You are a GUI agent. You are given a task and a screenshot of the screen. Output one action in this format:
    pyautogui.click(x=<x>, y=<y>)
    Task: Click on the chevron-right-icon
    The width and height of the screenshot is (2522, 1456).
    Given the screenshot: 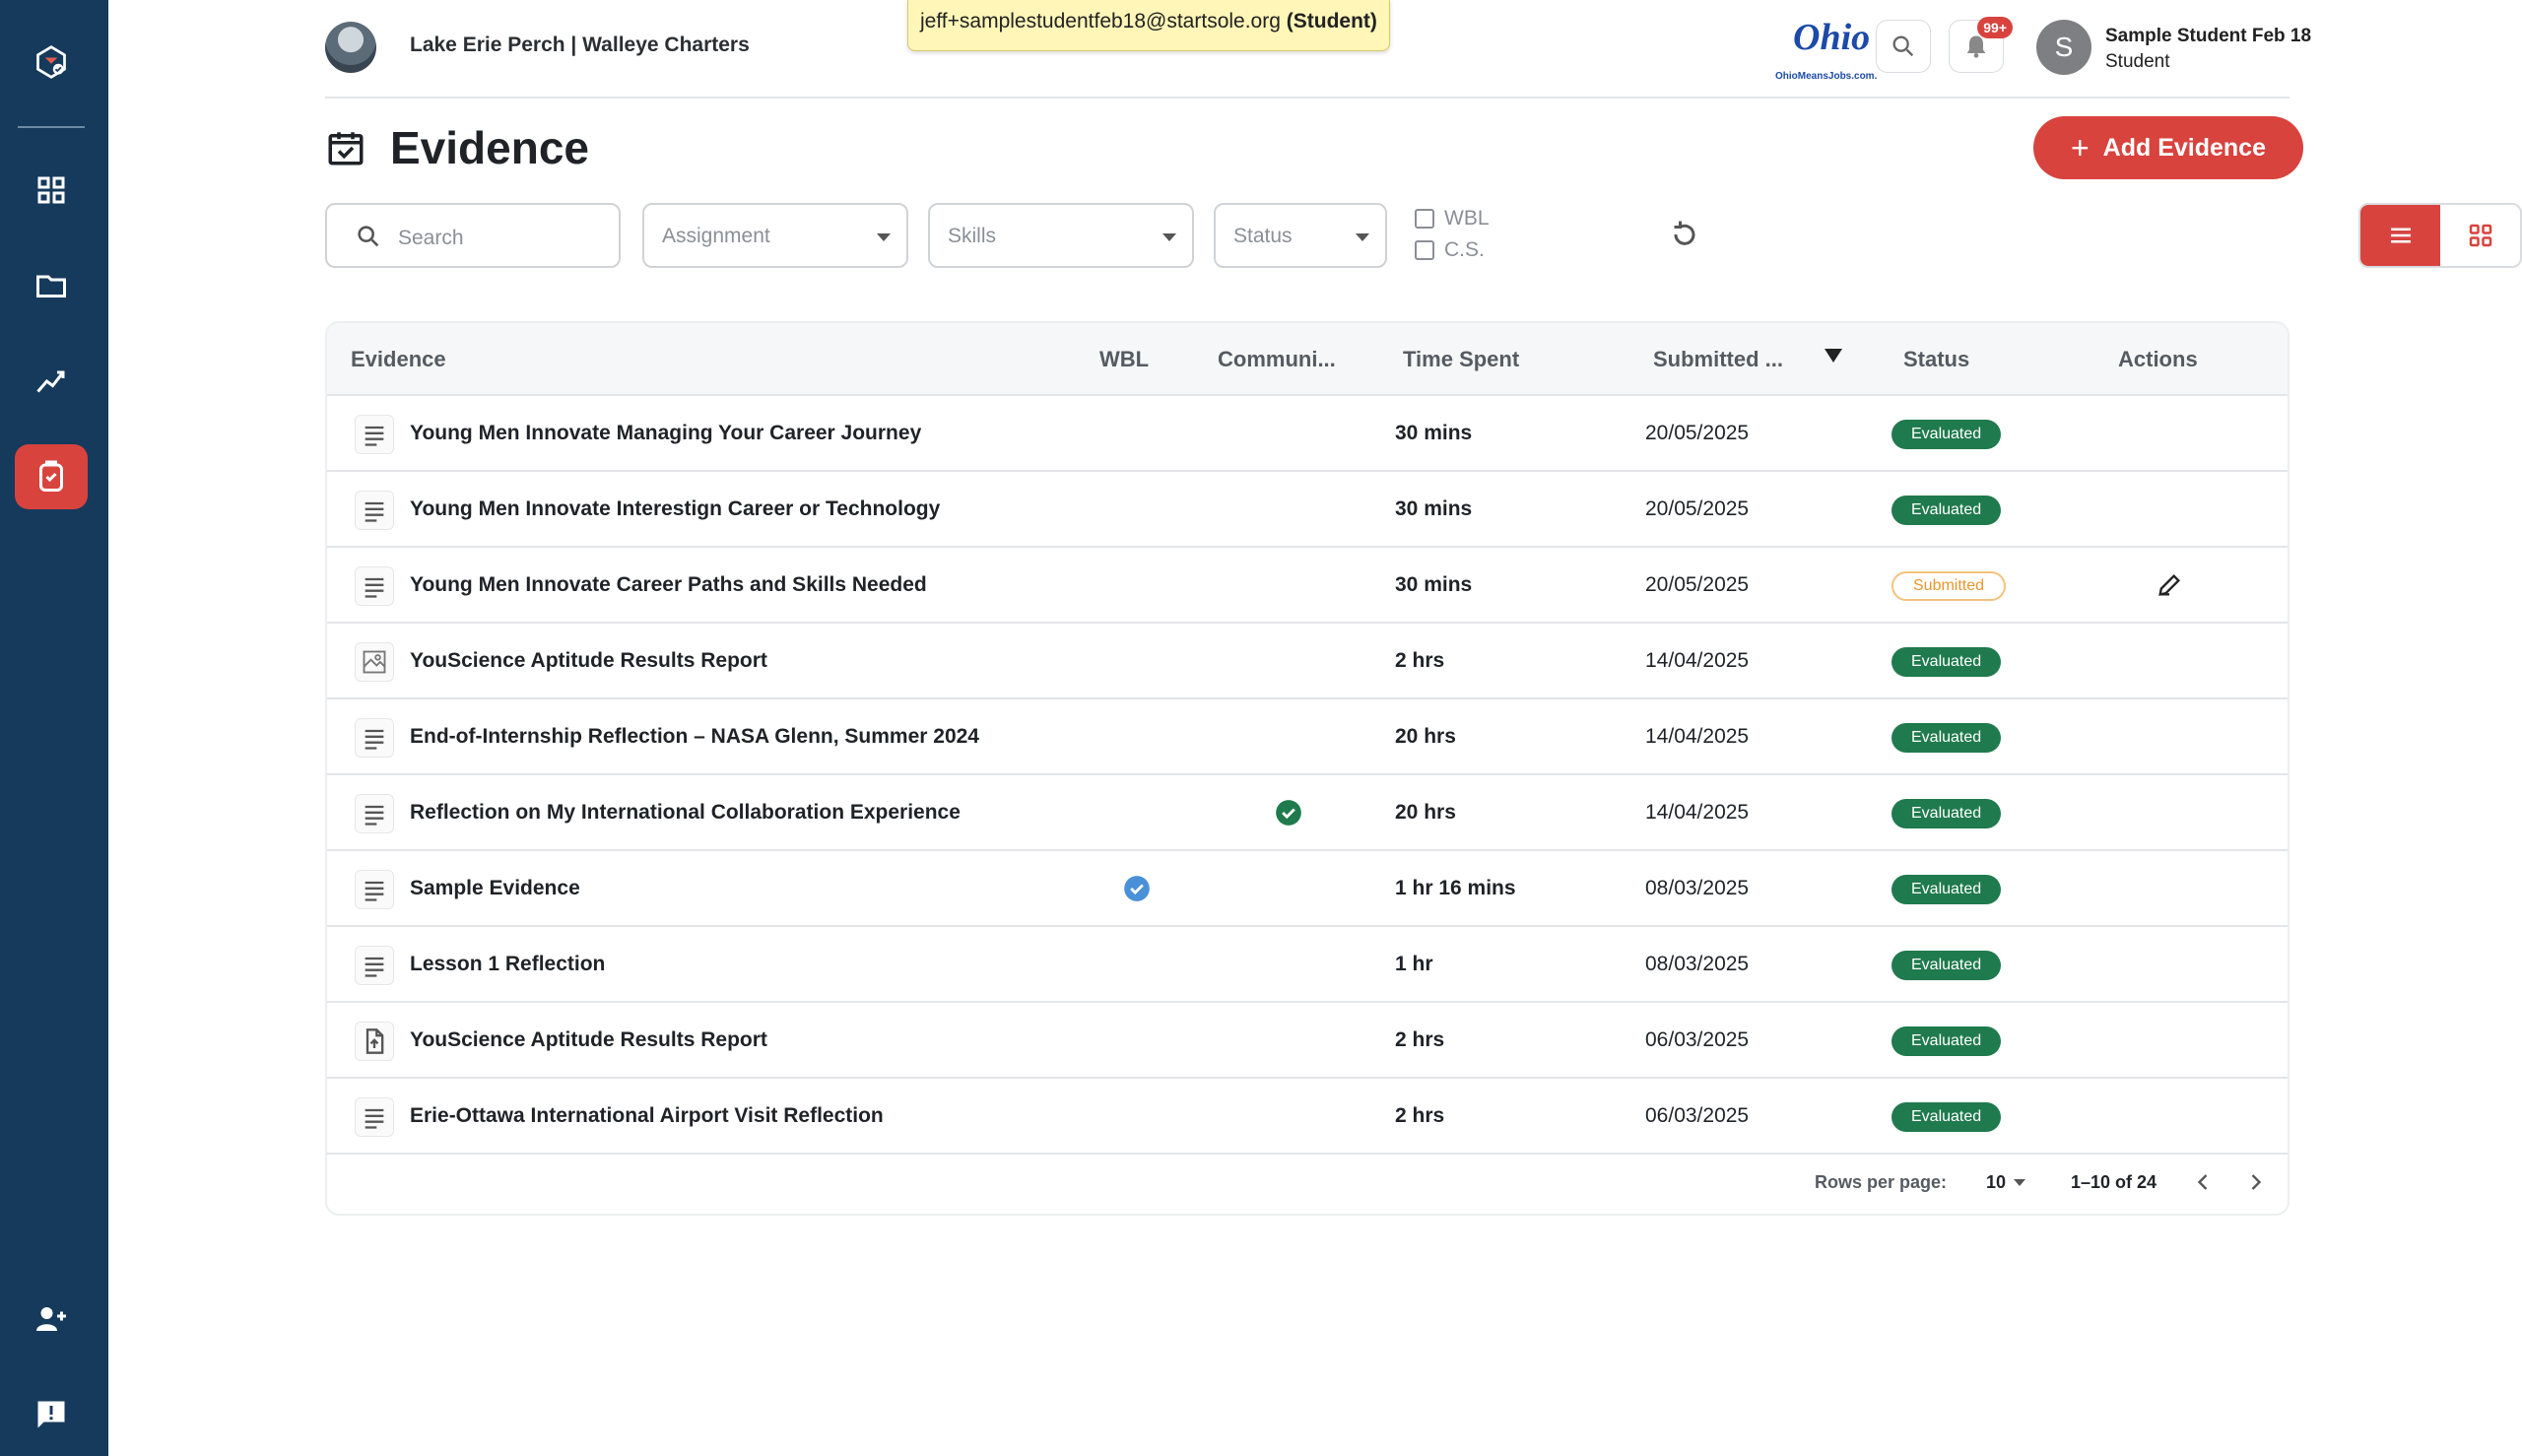 What is the action you would take?
    pyautogui.click(x=2256, y=1182)
    